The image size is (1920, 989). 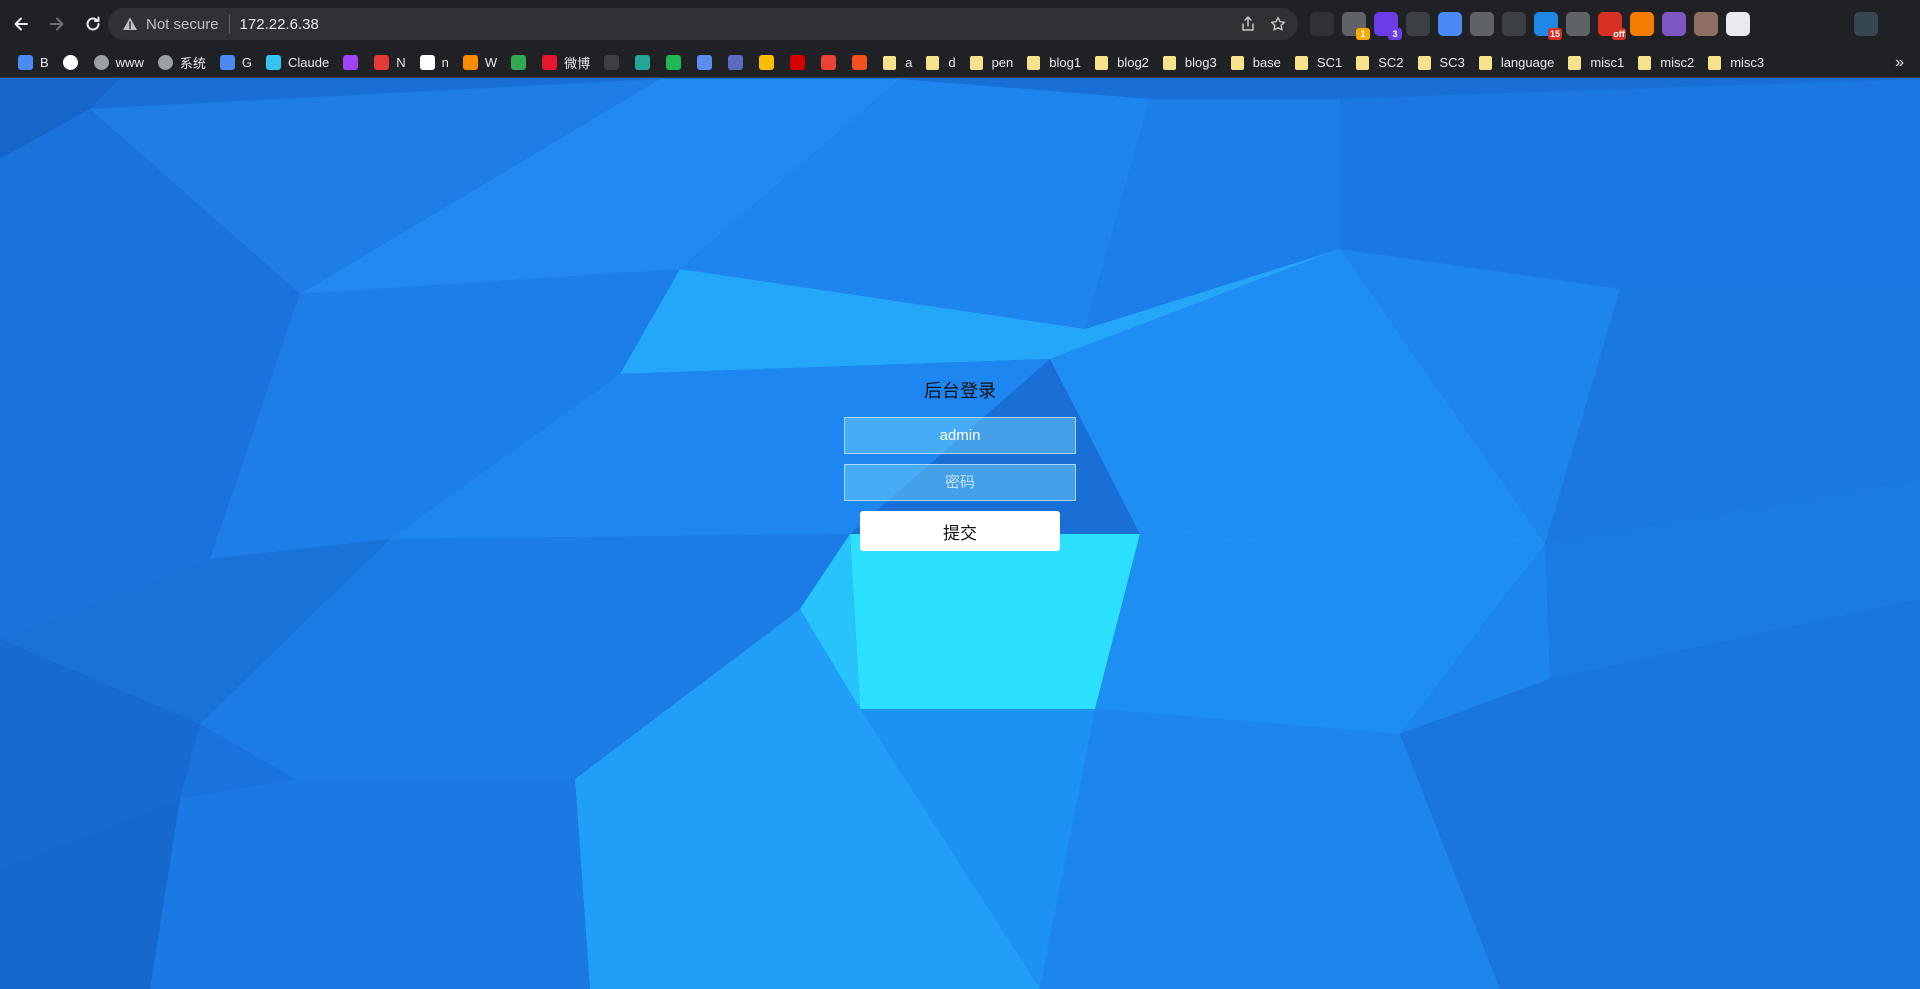 What do you see at coordinates (182, 24) in the screenshot?
I see `security-status: Not secure` at bounding box center [182, 24].